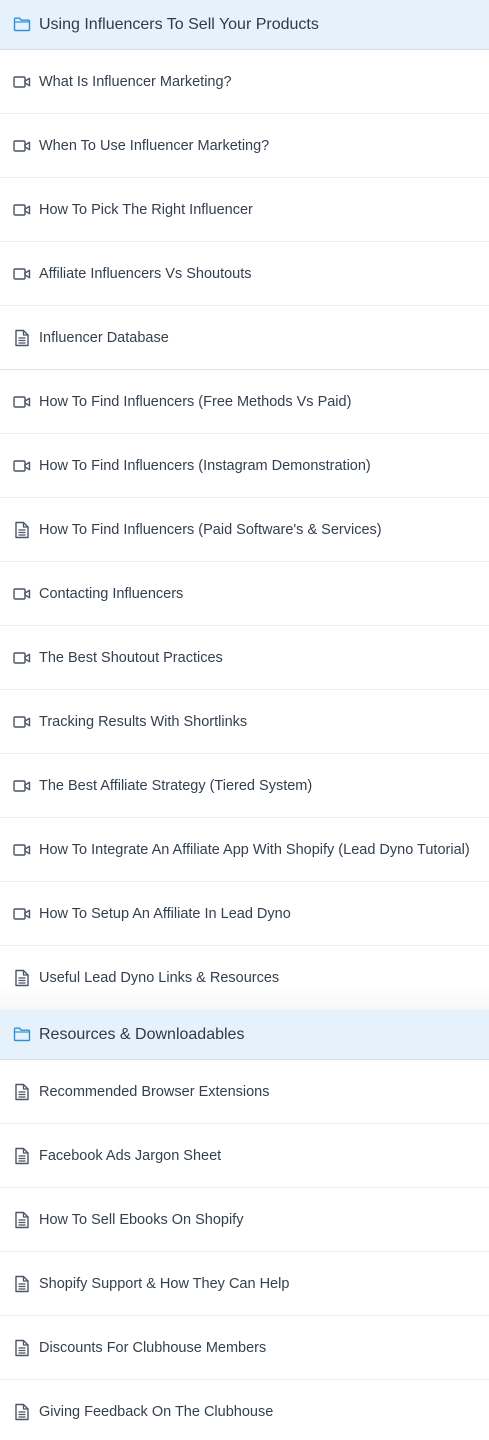  I want to click on section-header: Resources & Downloadables, so click(244, 1035).